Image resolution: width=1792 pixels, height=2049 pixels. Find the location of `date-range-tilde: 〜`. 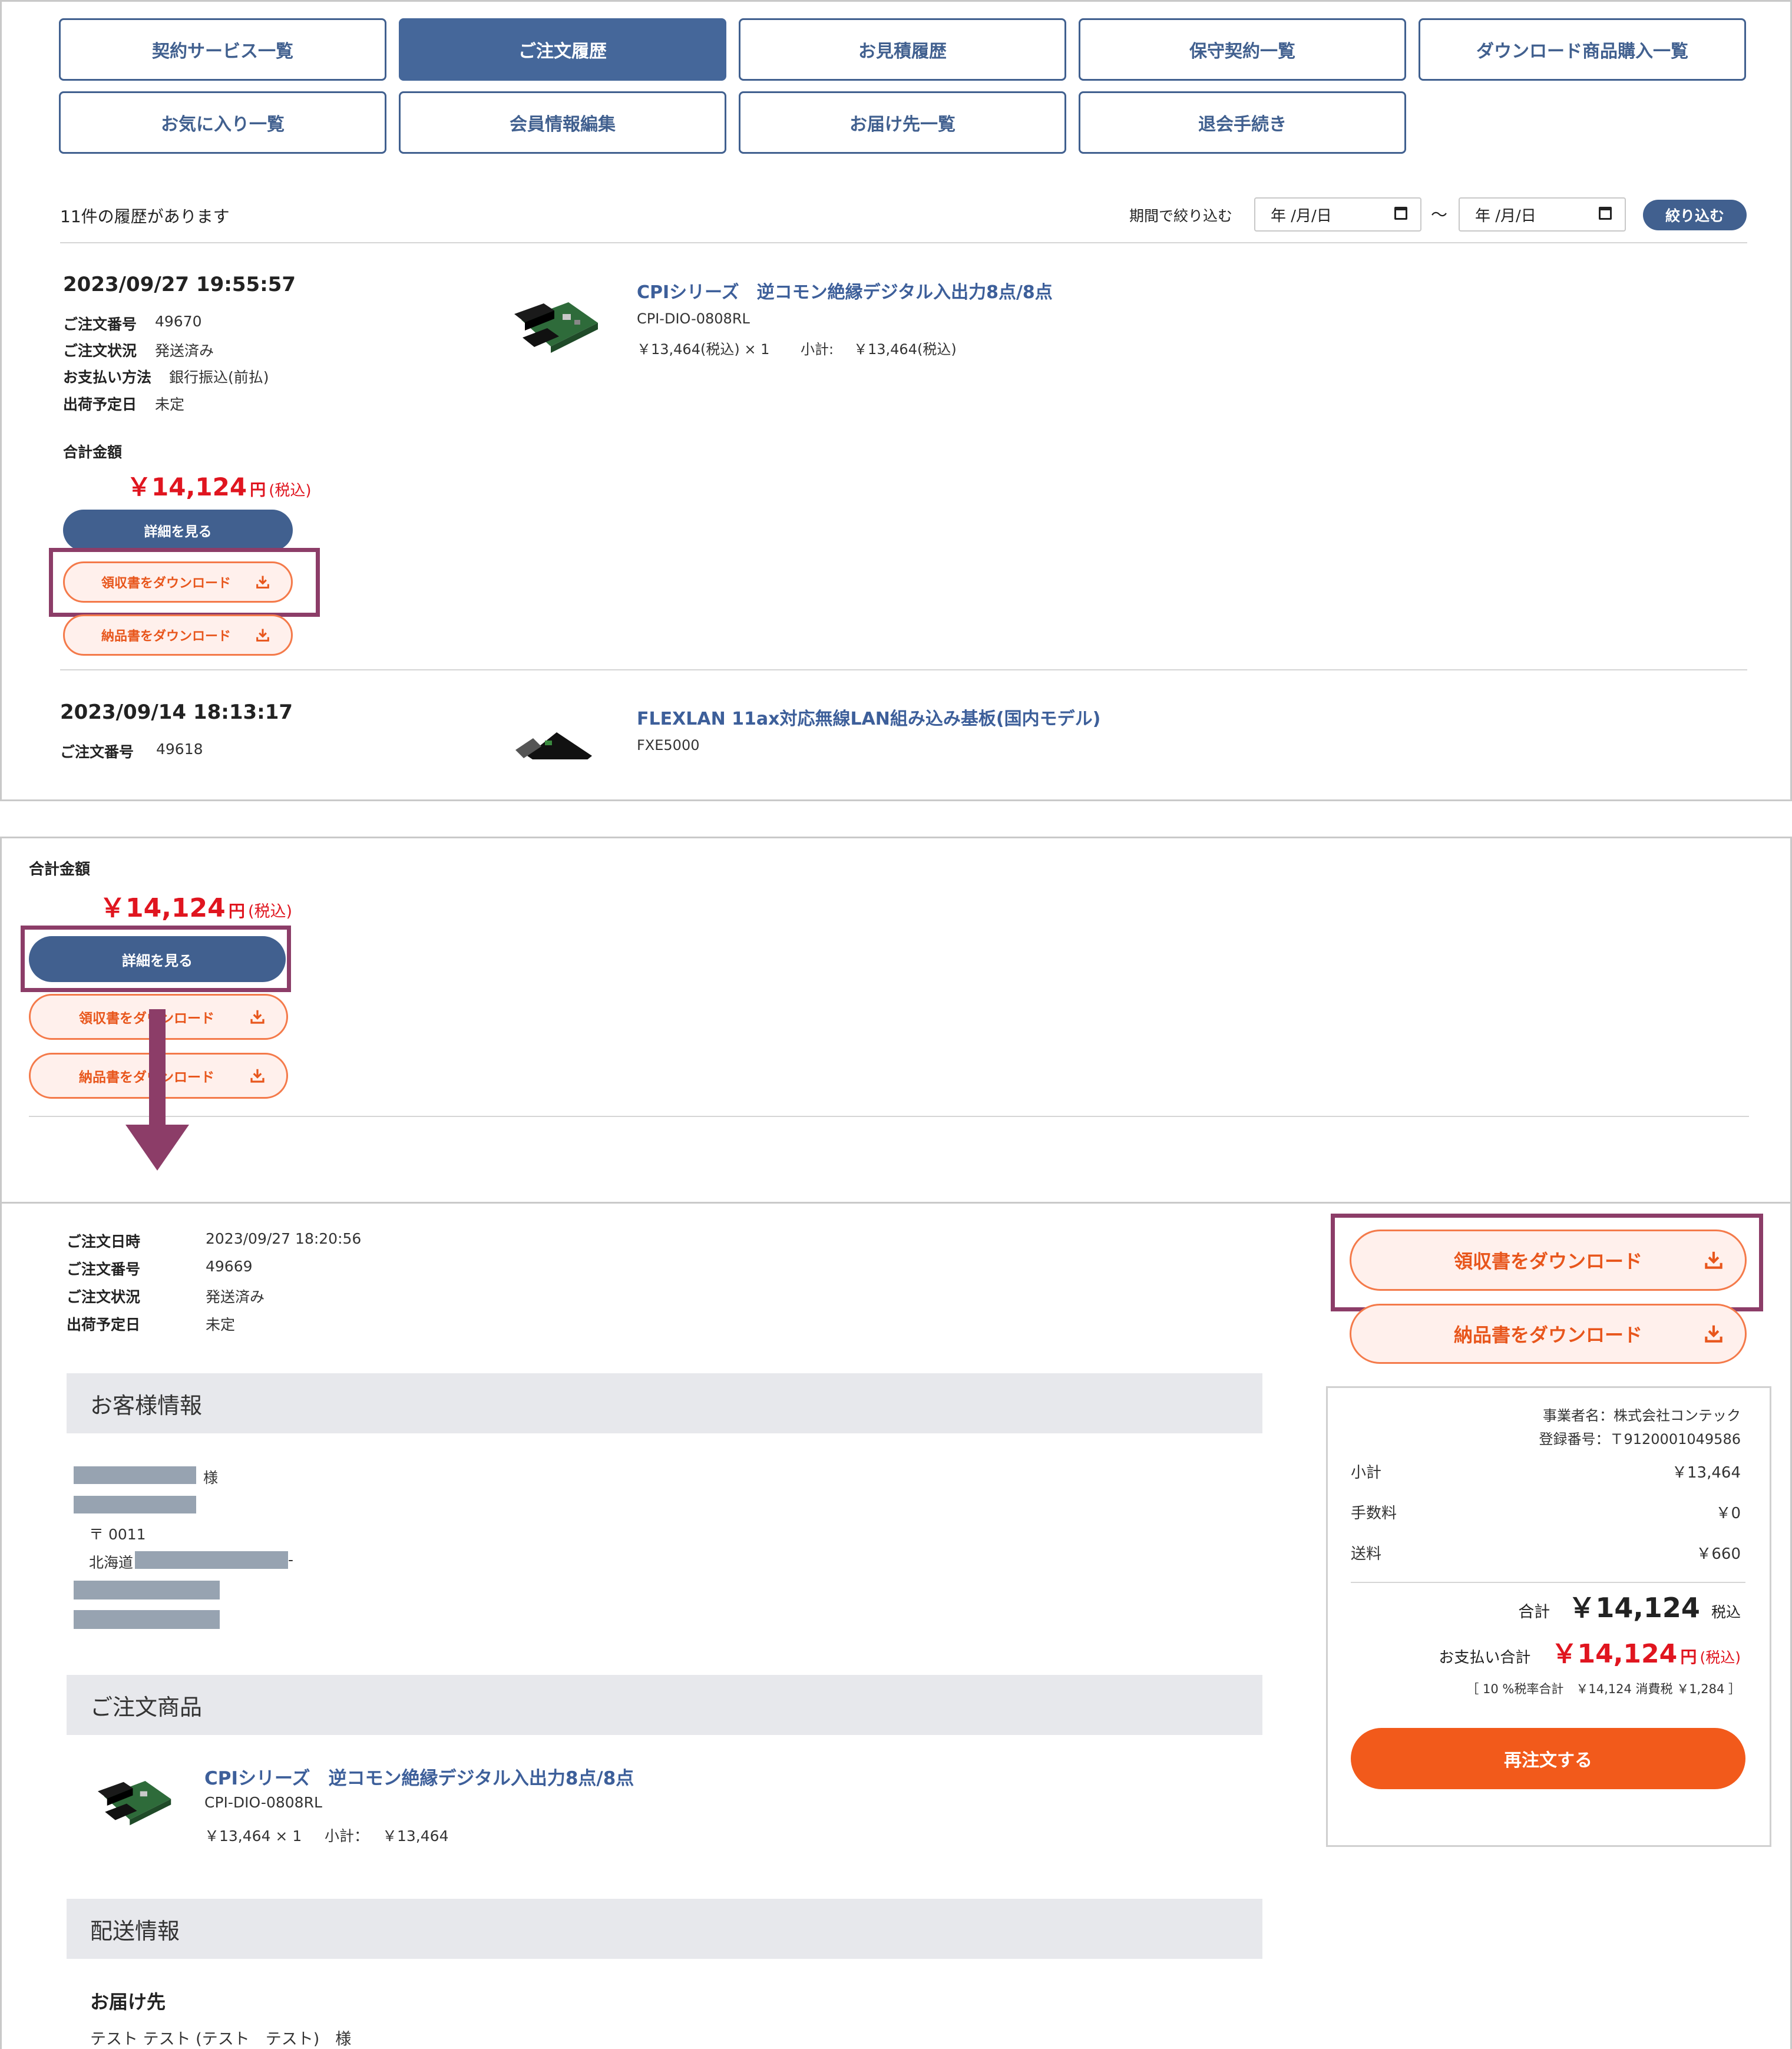

date-range-tilde: 〜 is located at coordinates (1439, 214).